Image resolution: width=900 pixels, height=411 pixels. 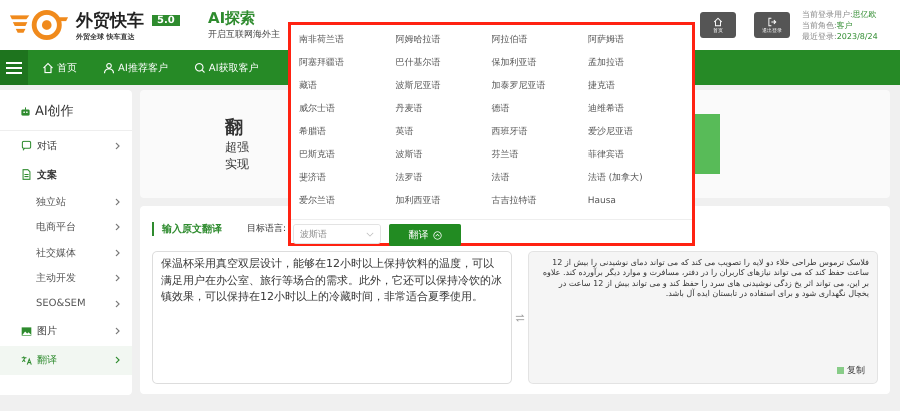 I want to click on result-text: فلاسک ترموس طراحی خلاء دو لایه را تصویب می کند که می تواند دمای نوشیدنی را بیش از 12 ساعت حفظ کند که می تواند نیازهای کاربران را در دفتر، مسافرت و موارد دیگر برآورده کند. علاوه بر این، می تواند اثر یخ زدگی نوشیدنی های سرد را حفظ کند و می تواند بیش از 12 ساعت در یخچال نگهداری شود و برای استفاده در تابستان ایده آل باشد., so click(x=705, y=279).